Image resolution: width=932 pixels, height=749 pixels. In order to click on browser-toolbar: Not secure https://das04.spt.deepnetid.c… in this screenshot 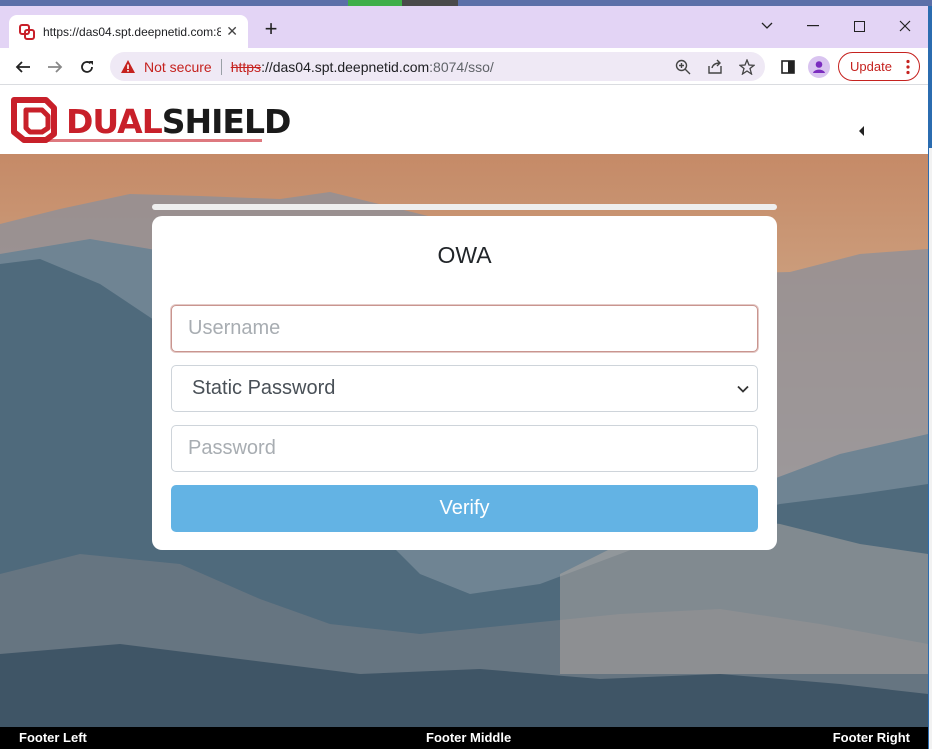, I will do `click(464, 66)`.